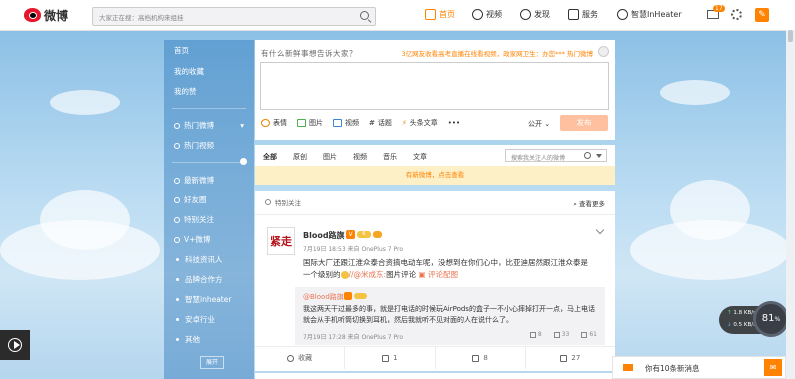 The image size is (795, 379). I want to click on post-action-bar: 收藏 1 8 27, so click(435, 358).